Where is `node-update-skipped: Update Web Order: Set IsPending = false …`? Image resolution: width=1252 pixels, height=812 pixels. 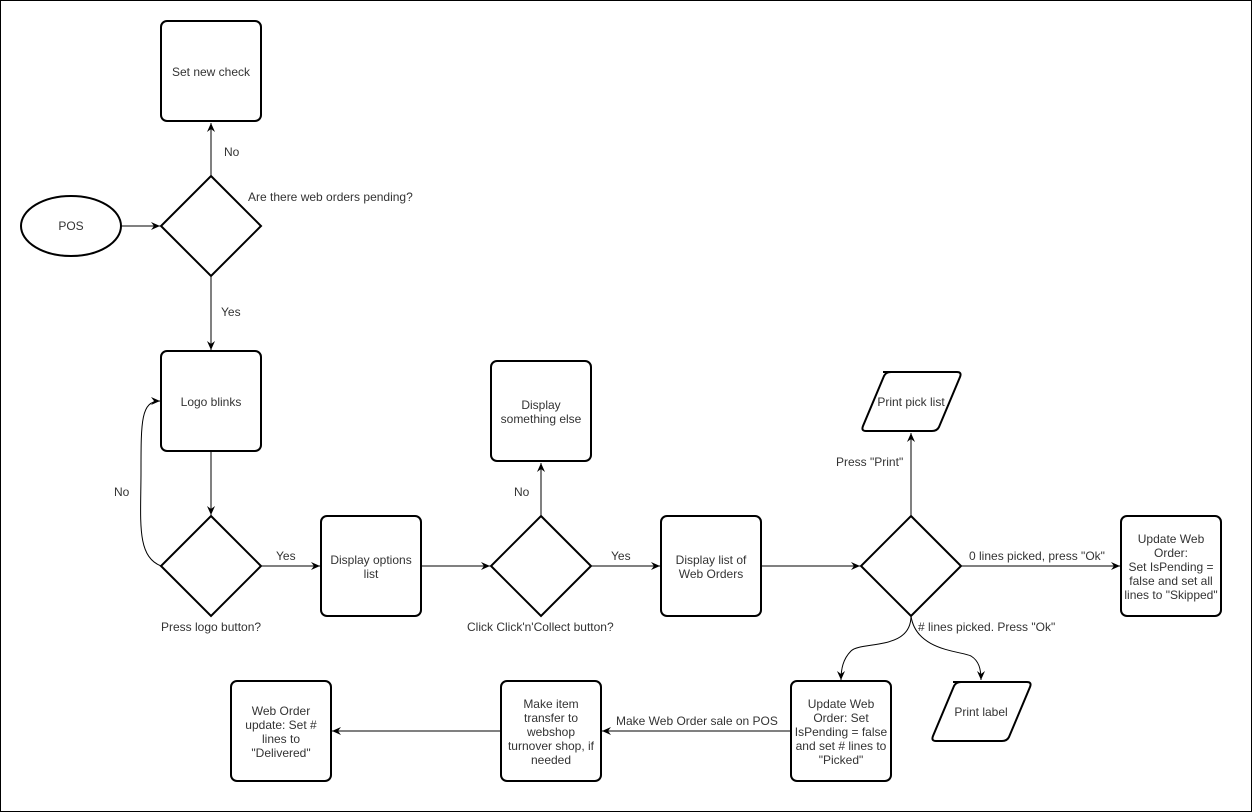 node-update-skipped: Update Web Order: Set IsPending = false … is located at coordinates (1171, 566).